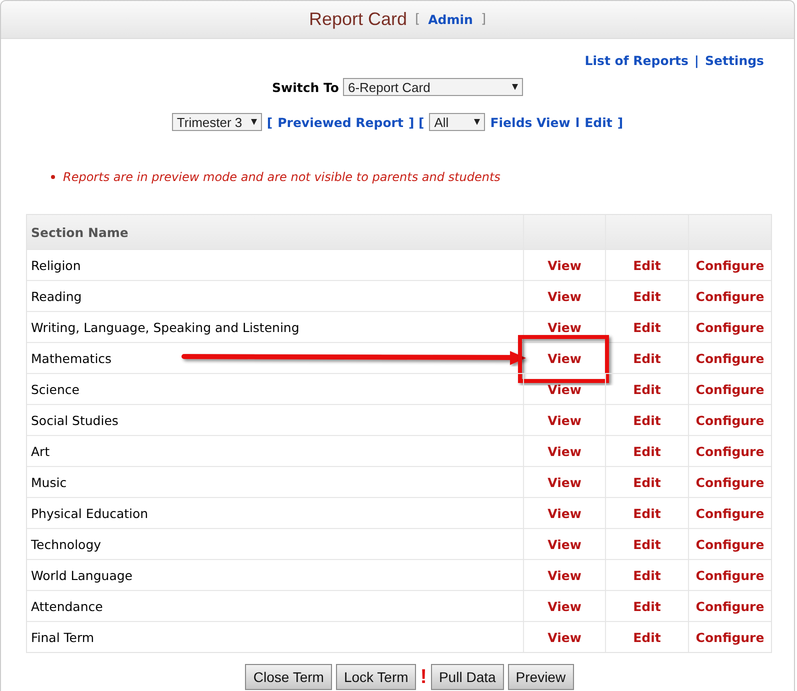 This screenshot has width=797, height=691. What do you see at coordinates (56, 296) in the screenshot?
I see `section-name: Reading` at bounding box center [56, 296].